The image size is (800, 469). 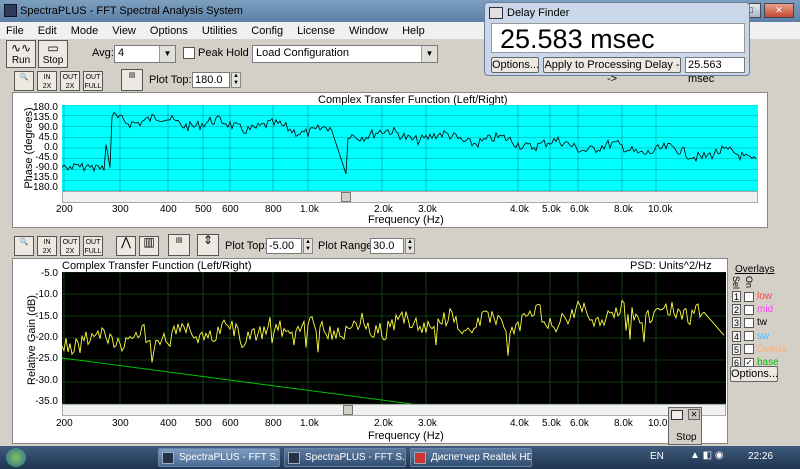 What do you see at coordinates (406, 220) in the screenshot?
I see `phase-x-axis-label: Frequency (Hz)` at bounding box center [406, 220].